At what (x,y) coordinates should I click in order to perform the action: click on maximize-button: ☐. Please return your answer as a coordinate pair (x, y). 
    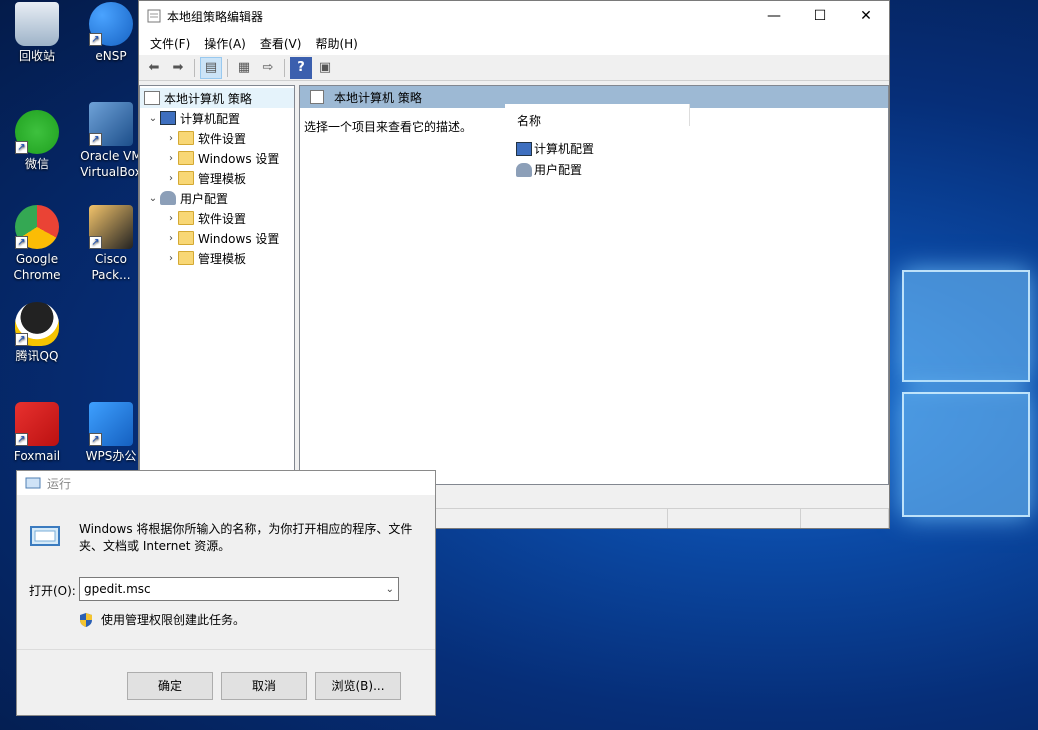
    Looking at the image, I should click on (820, 16).